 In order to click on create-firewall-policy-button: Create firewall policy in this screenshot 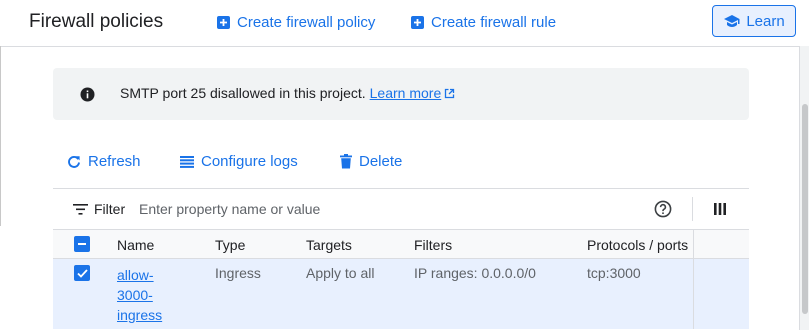, I will do `click(296, 22)`.